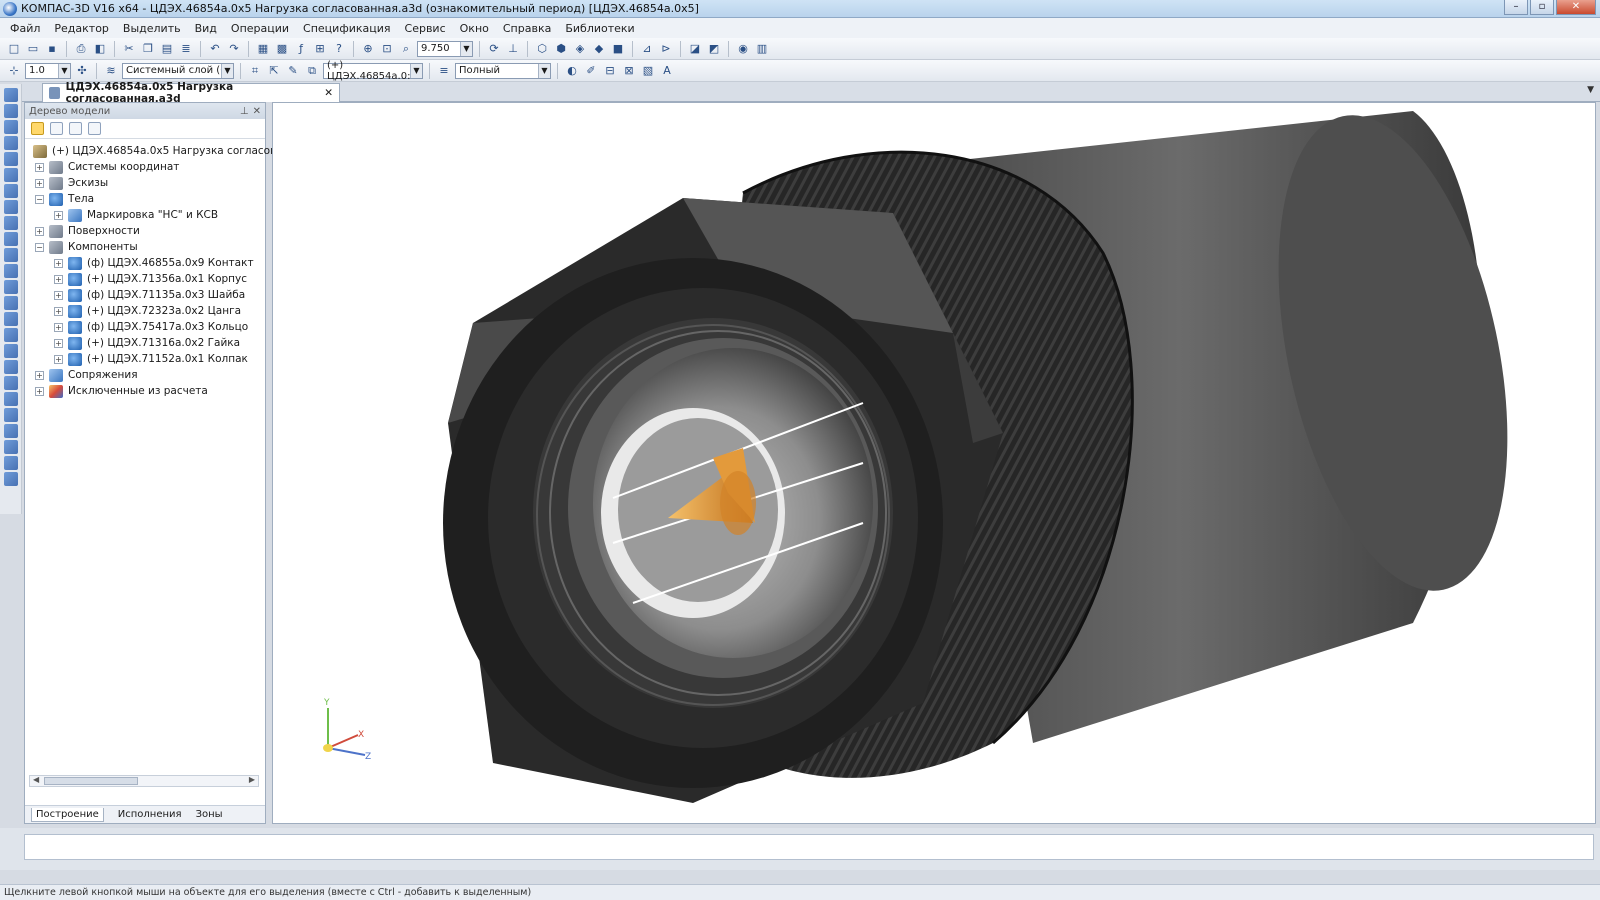  I want to click on tree-item-component: + (+) ЦДЭХ.71316а.0х2 Гайка, so click(147, 343).